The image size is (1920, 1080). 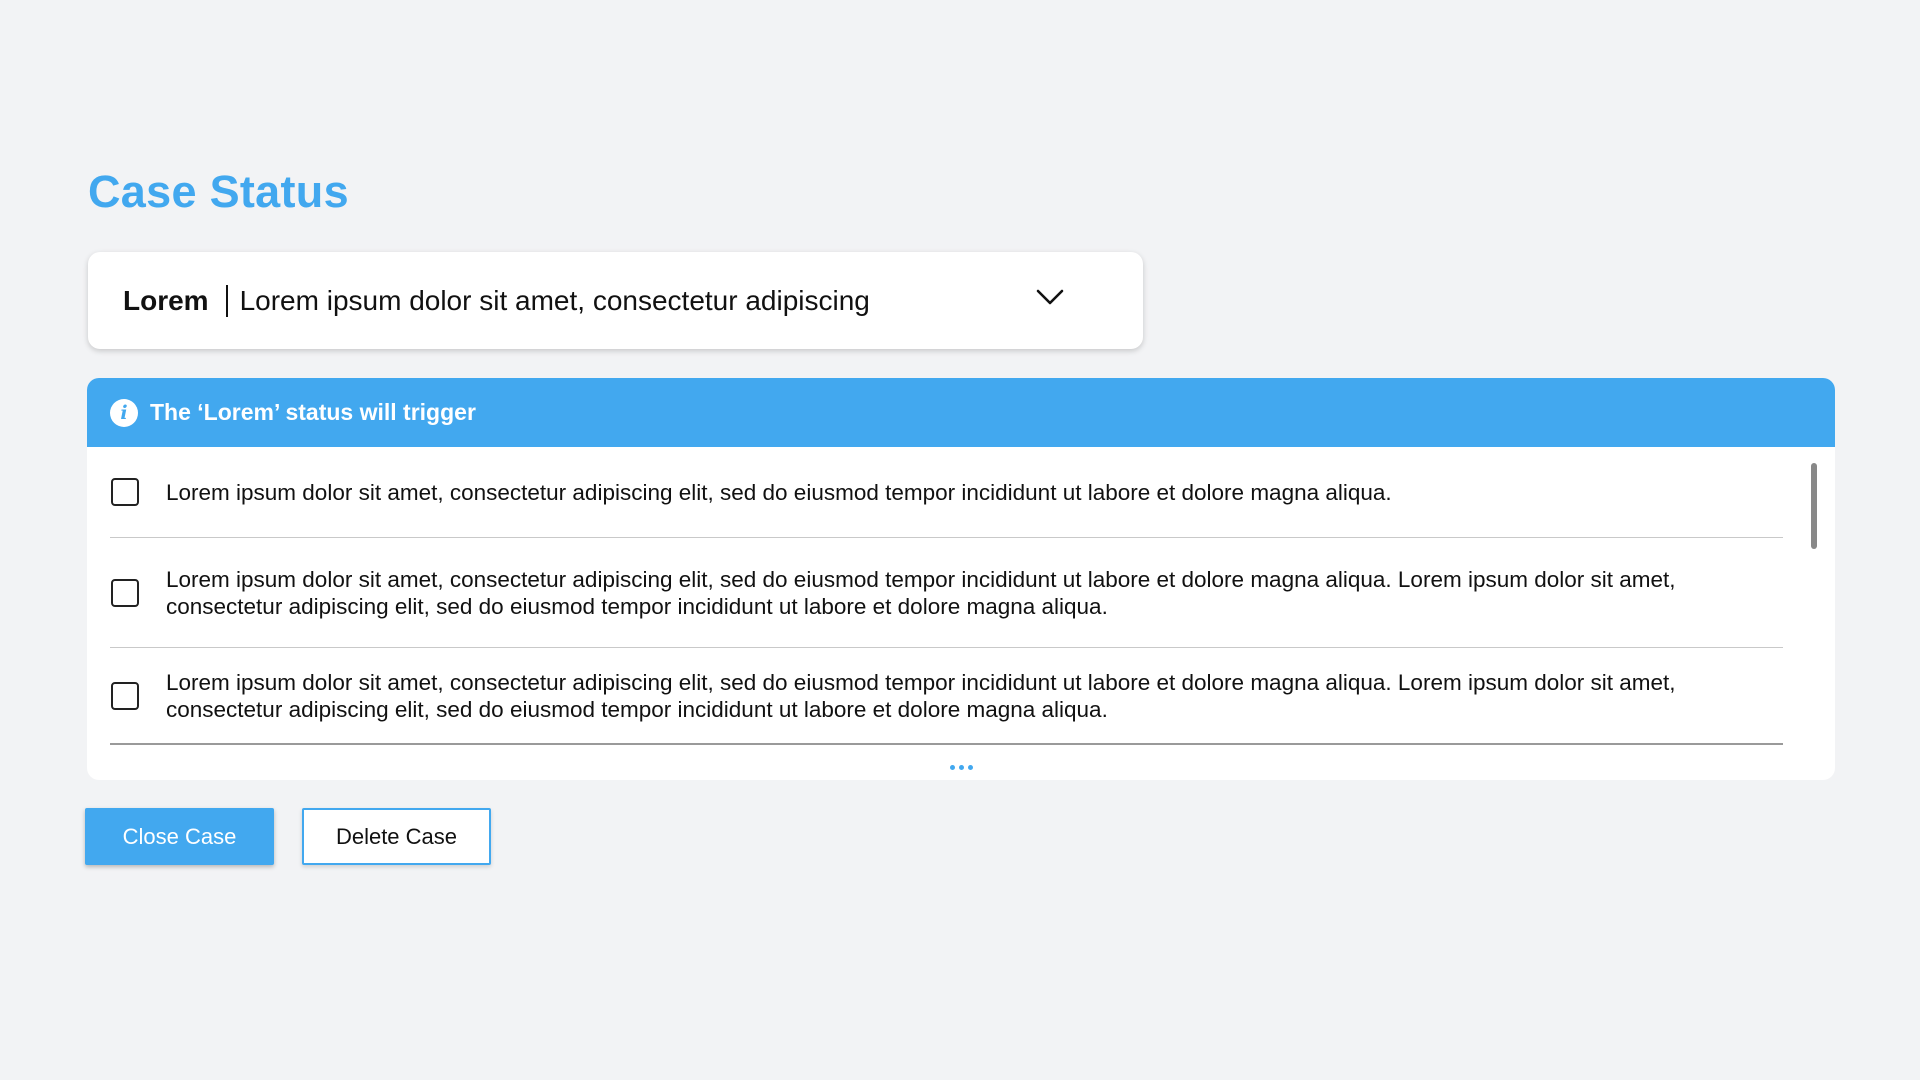 What do you see at coordinates (961, 765) in the screenshot?
I see `more-horizontal-icon` at bounding box center [961, 765].